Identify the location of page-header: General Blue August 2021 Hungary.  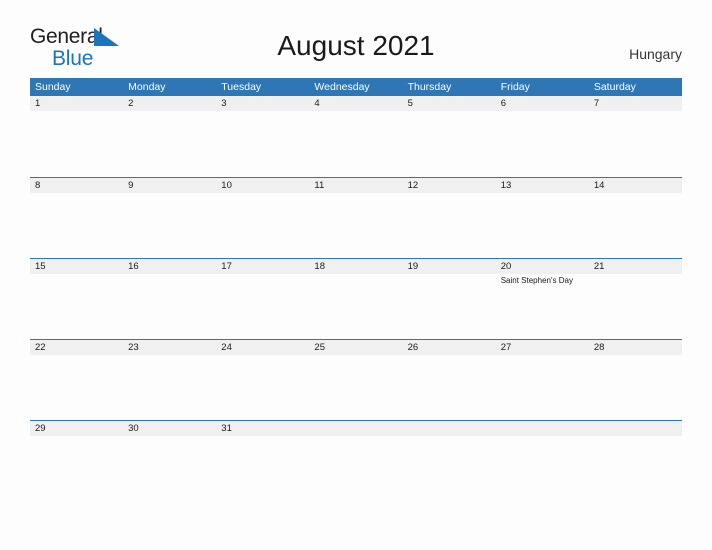
(356, 34).